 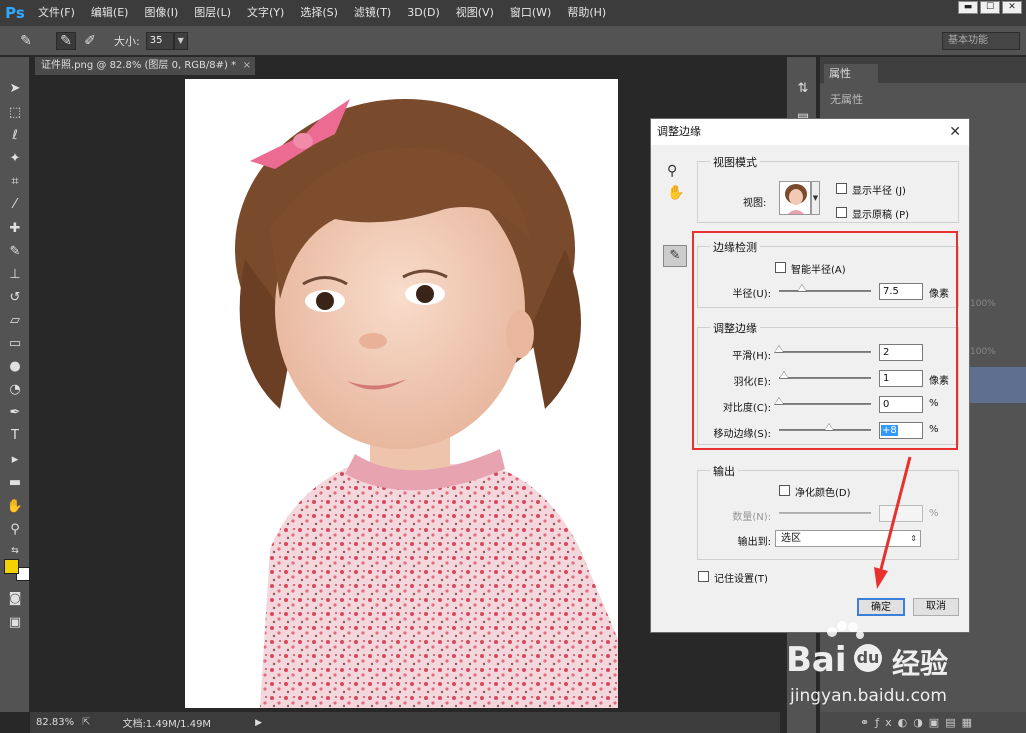 I want to click on amount-label: 数量(N):, so click(x=751, y=517).